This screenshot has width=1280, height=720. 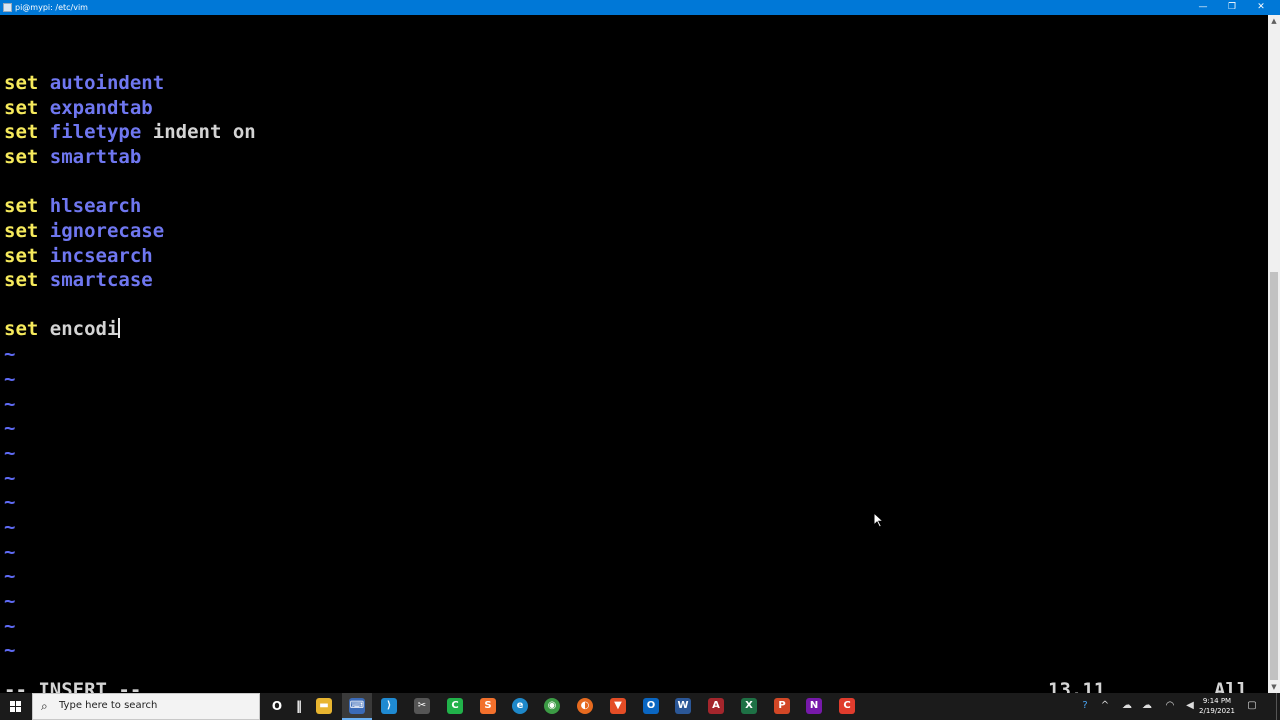 I want to click on code-line: set autoindent, so click(x=84, y=83).